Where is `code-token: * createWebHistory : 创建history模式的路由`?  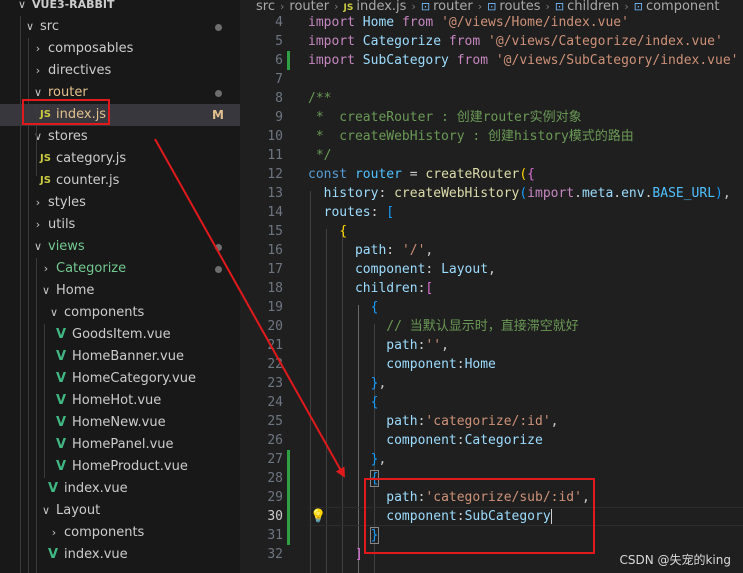 code-token: * createWebHistory : 创建history模式的路由 is located at coordinates (471, 136).